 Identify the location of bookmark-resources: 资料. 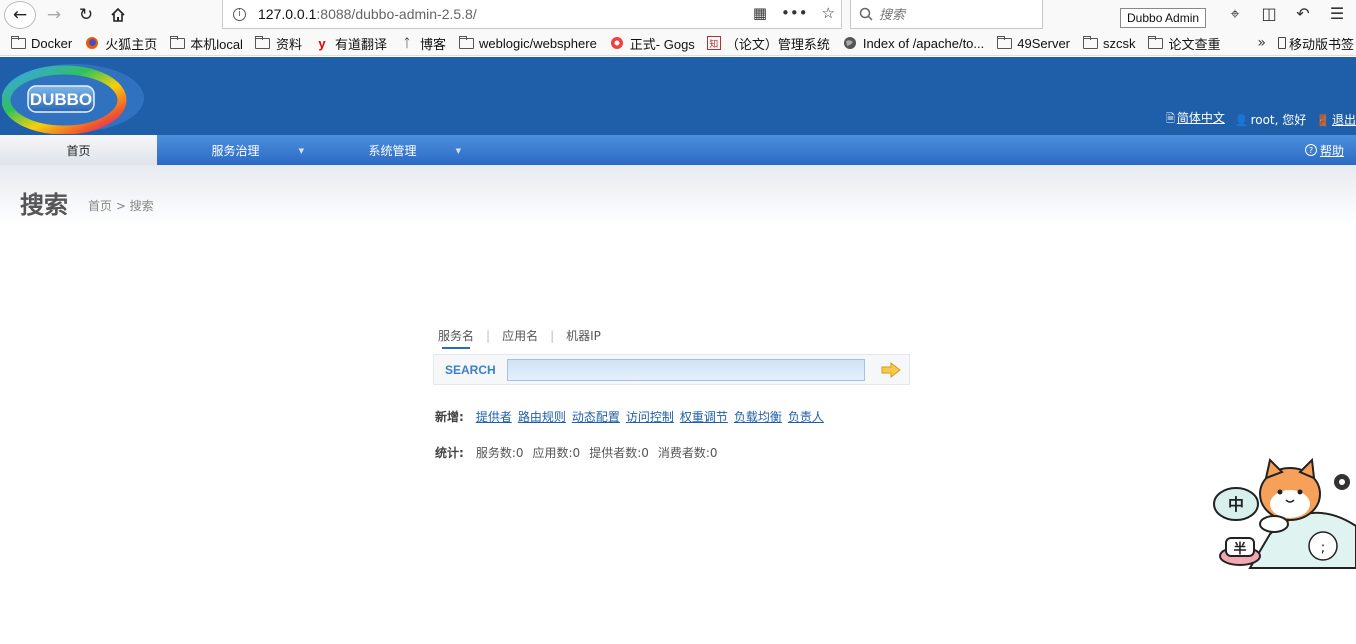
(278, 43).